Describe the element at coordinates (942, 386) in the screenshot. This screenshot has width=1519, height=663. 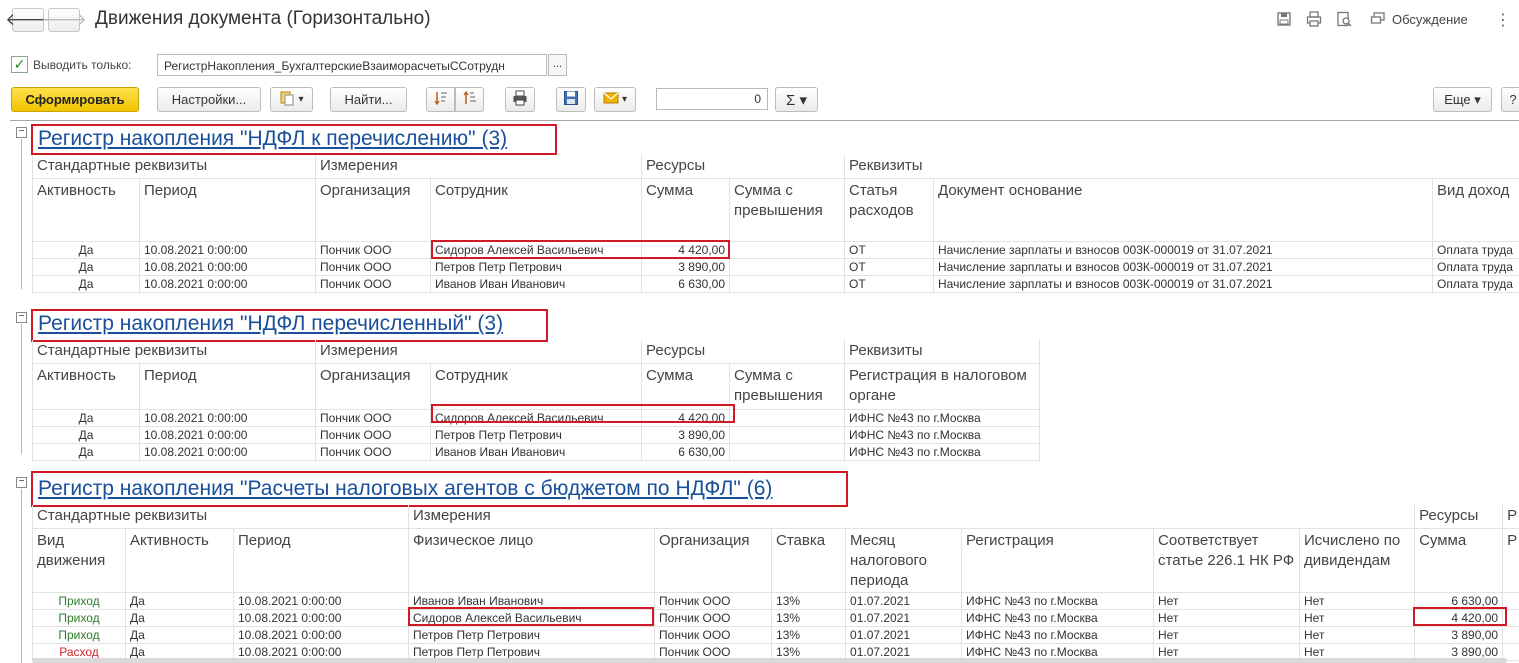
I see `column-header: Регистрация в налоговом органе` at that location.